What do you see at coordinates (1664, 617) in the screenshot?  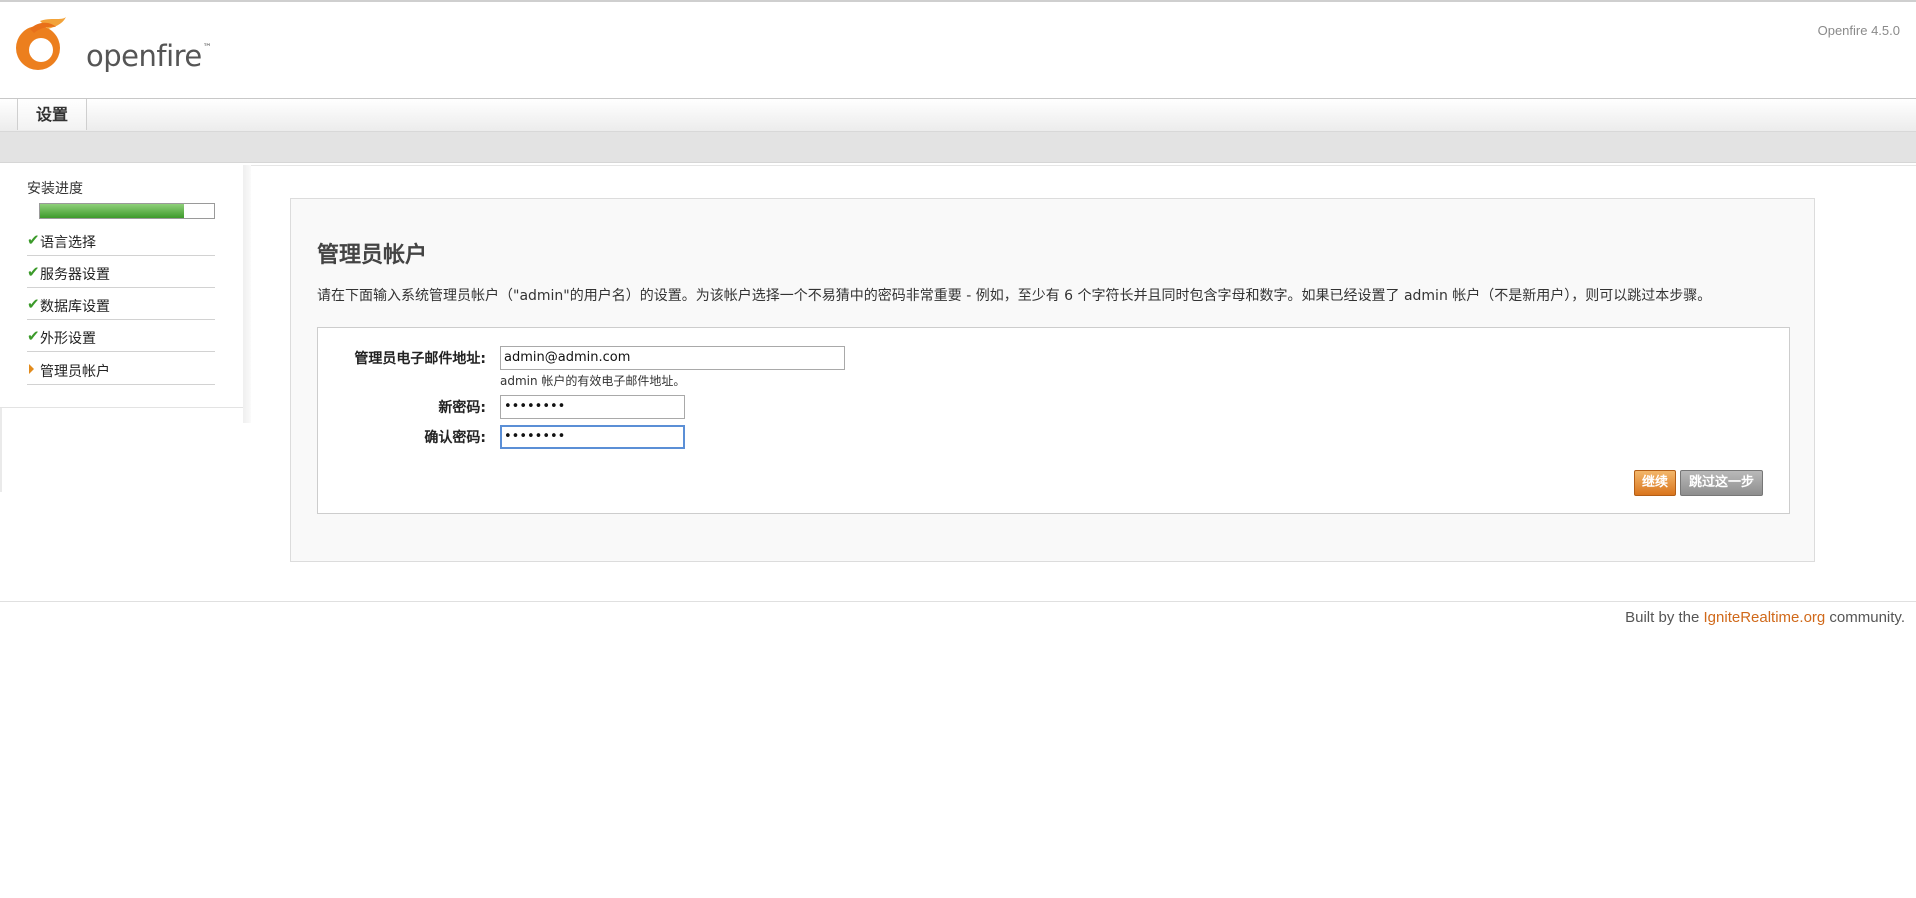 I see `footer-prefix: Built by the` at bounding box center [1664, 617].